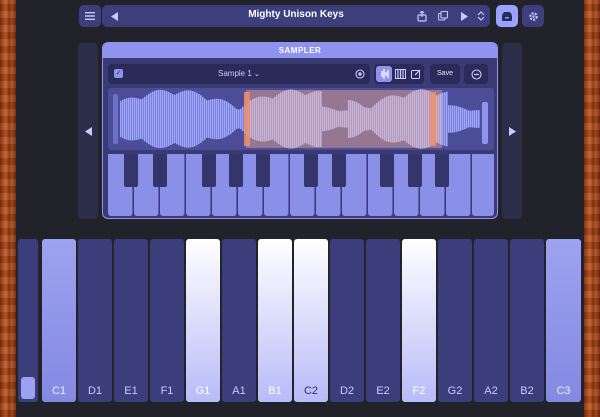 This screenshot has width=600, height=417. I want to click on settings-button, so click(533, 16).